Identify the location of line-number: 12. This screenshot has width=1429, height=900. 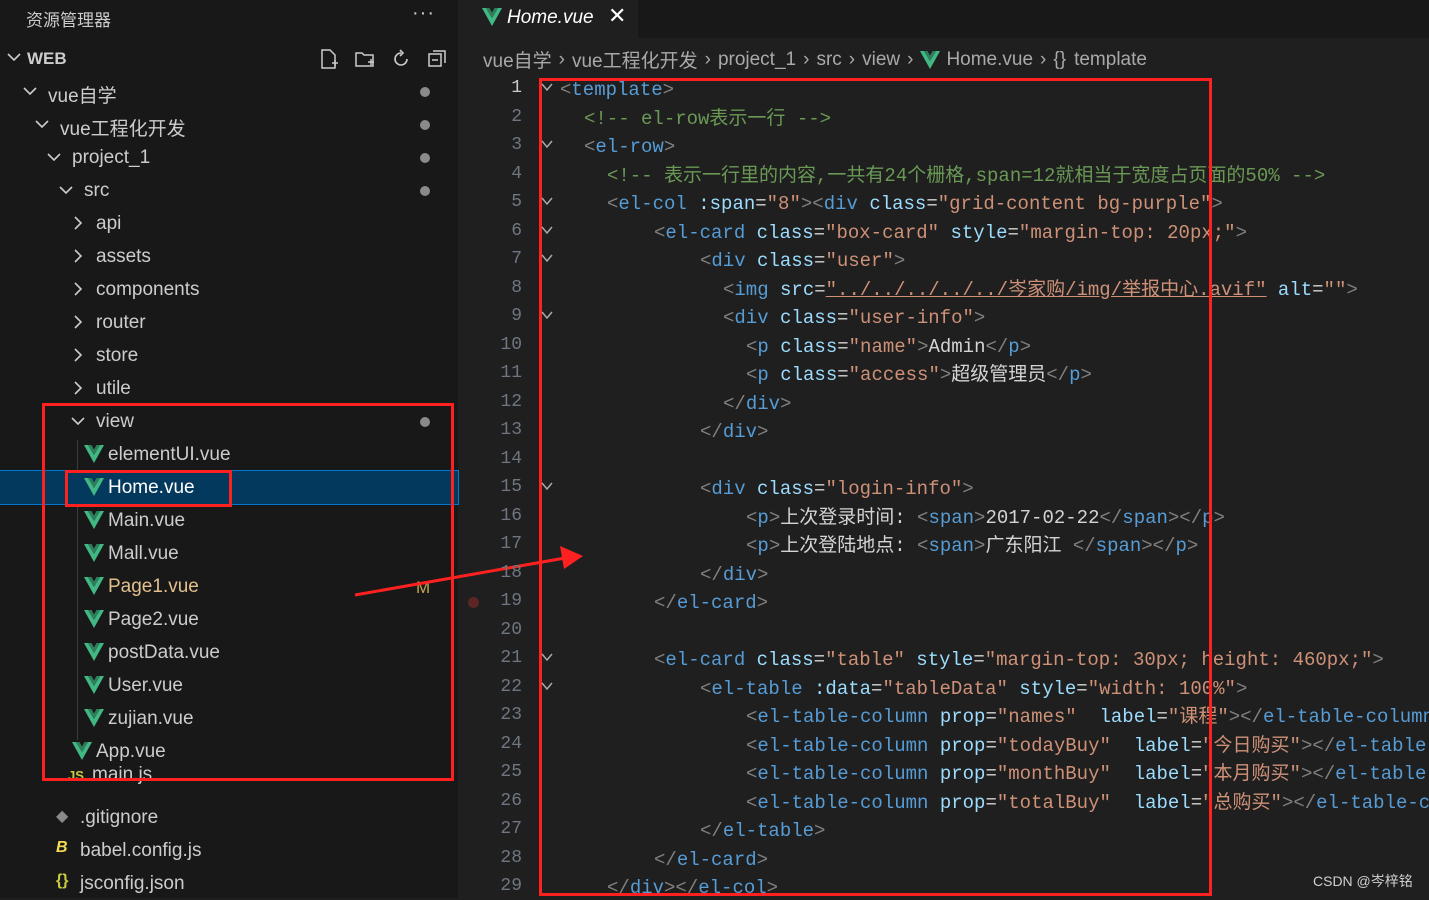
(511, 401).